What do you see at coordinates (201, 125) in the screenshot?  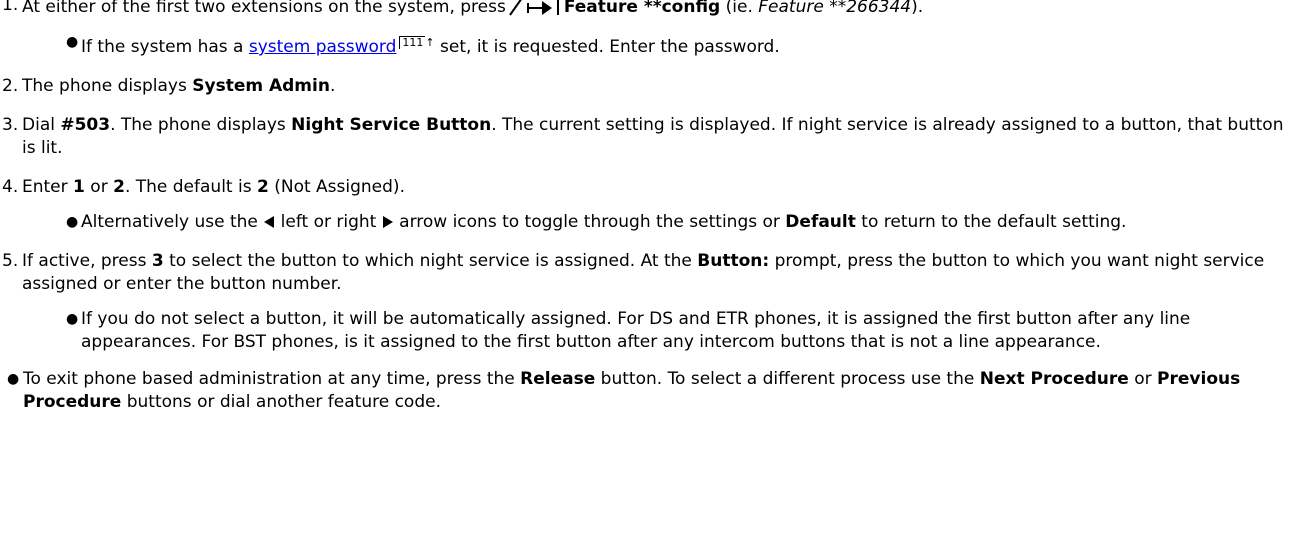 I see `step-3-text-mid: . The phone displays` at bounding box center [201, 125].